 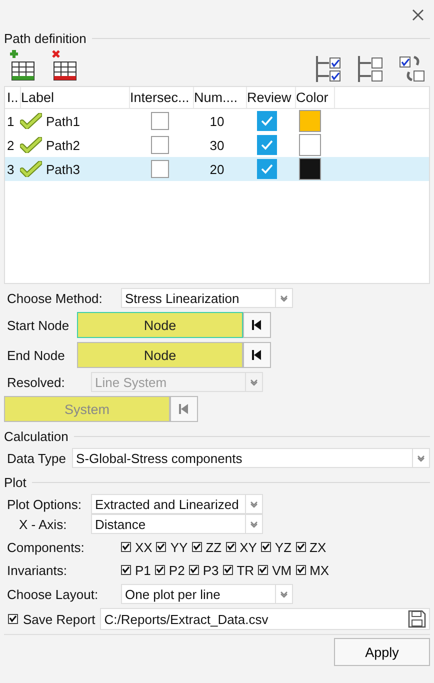 I want to click on table-cell: 30, so click(x=217, y=145).